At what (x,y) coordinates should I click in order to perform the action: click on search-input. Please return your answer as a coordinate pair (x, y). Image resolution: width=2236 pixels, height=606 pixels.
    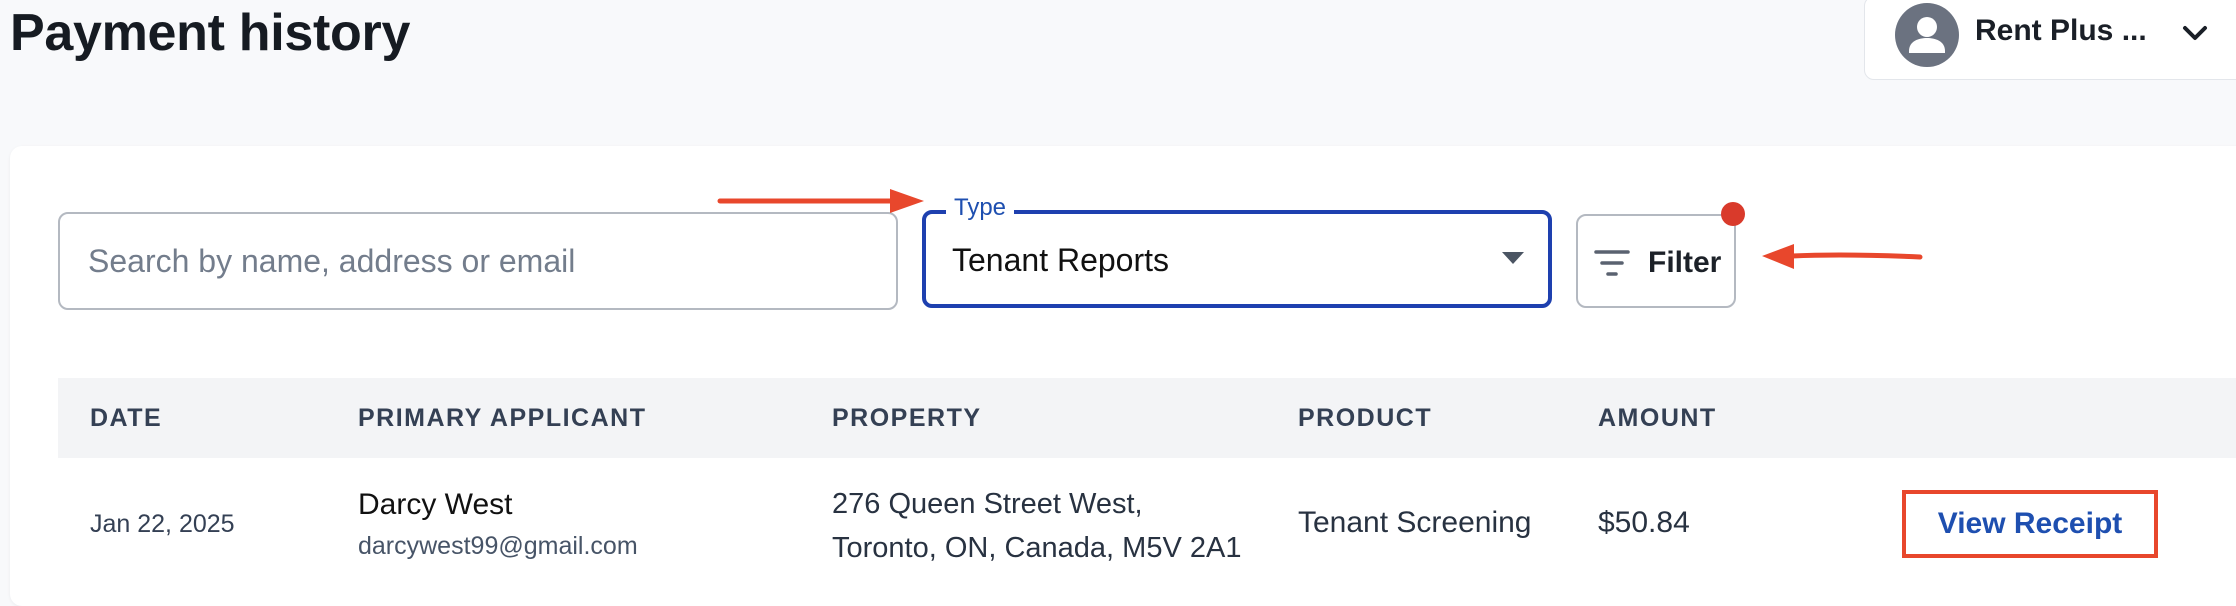
    Looking at the image, I should click on (478, 261).